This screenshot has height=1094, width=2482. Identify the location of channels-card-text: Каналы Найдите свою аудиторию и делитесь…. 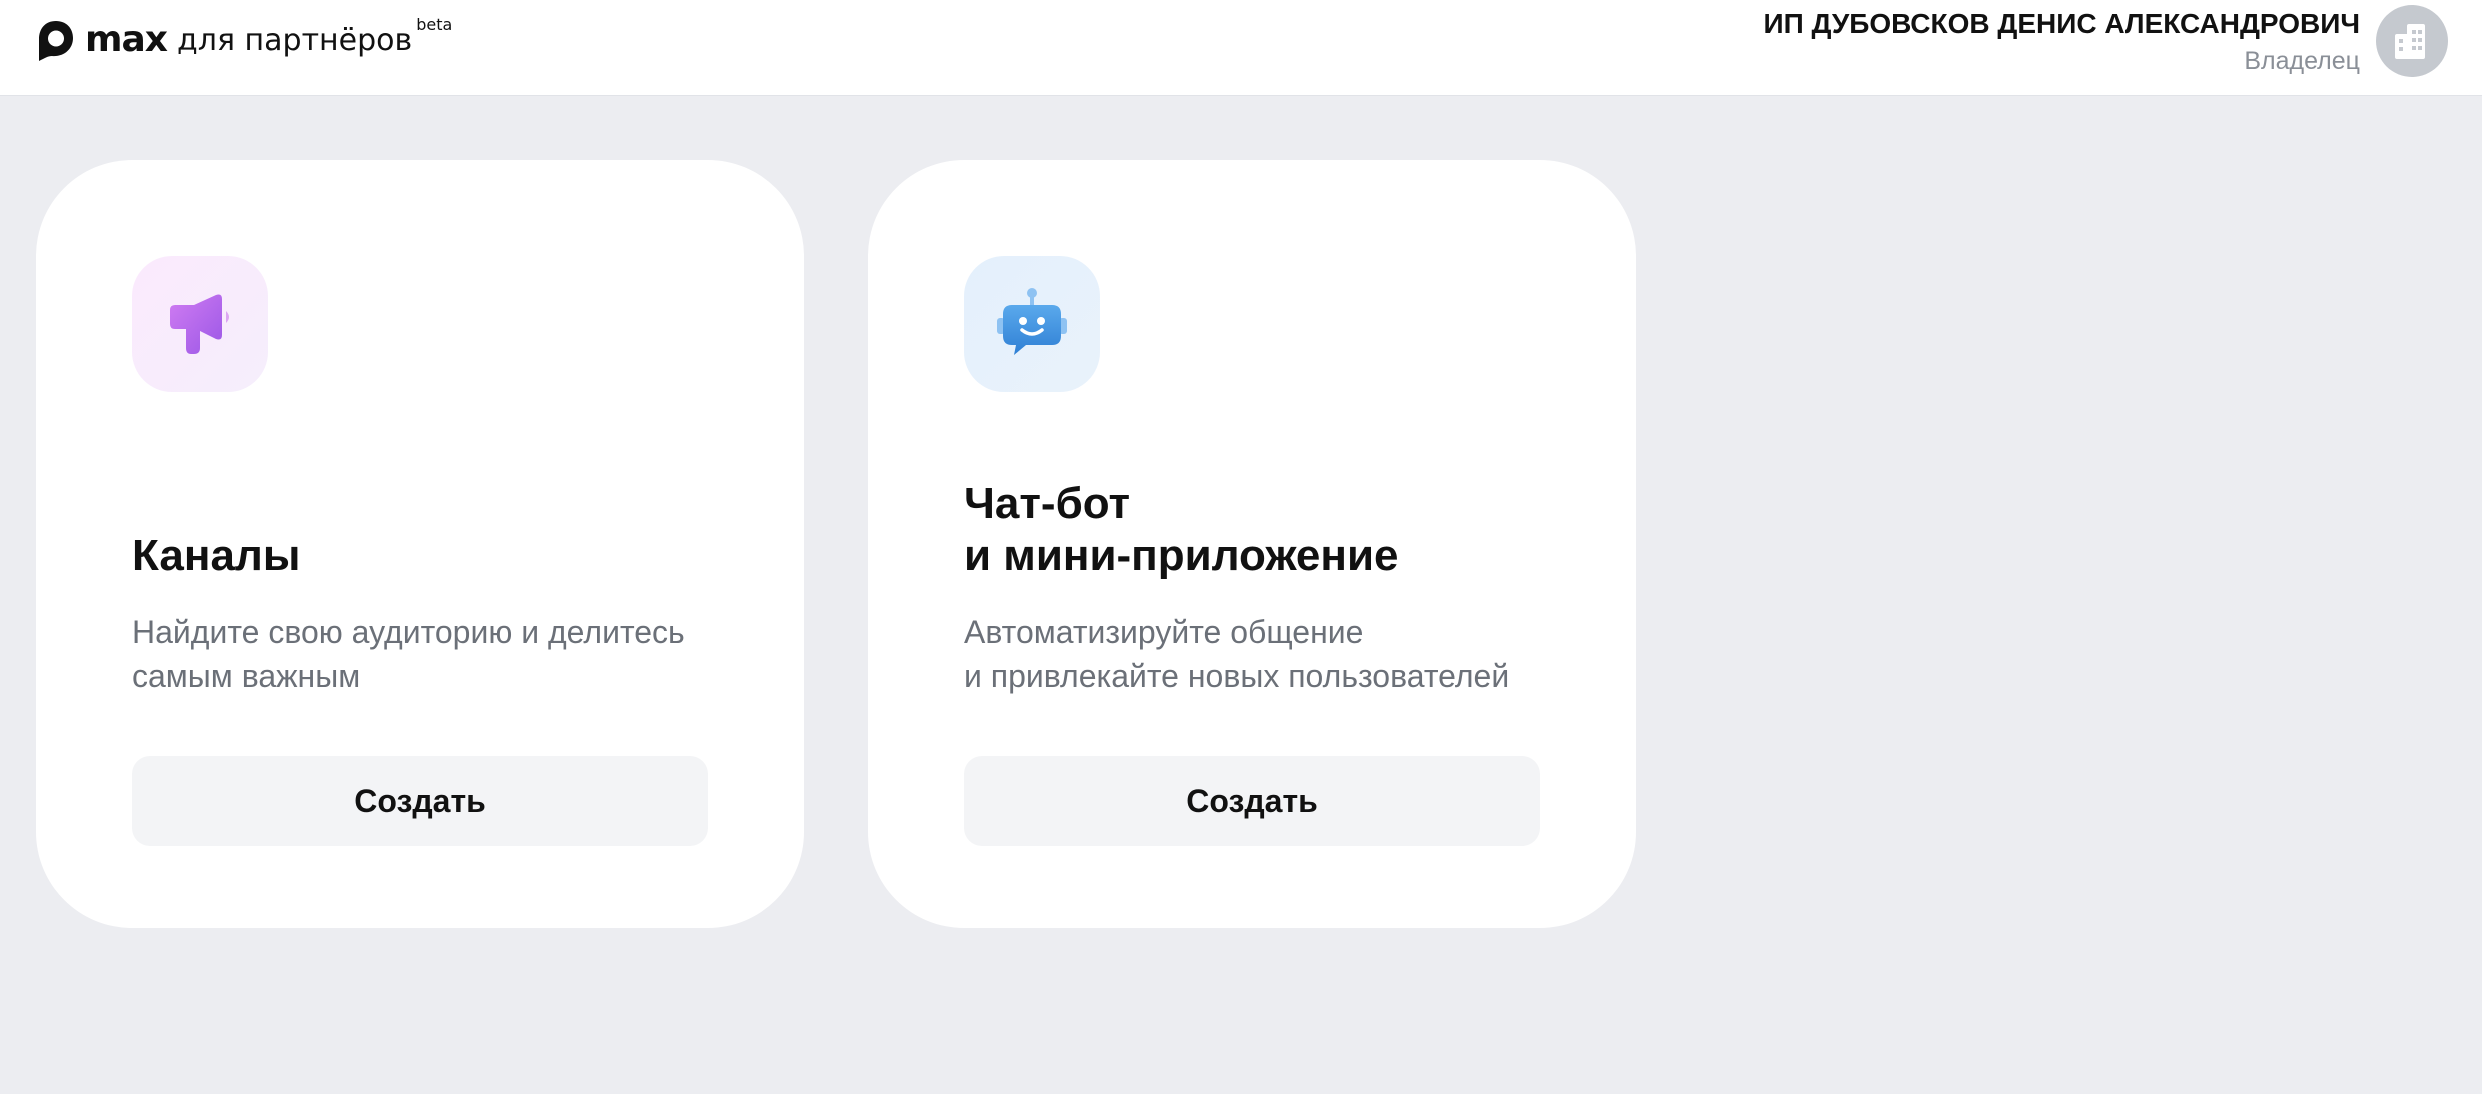
(438, 614).